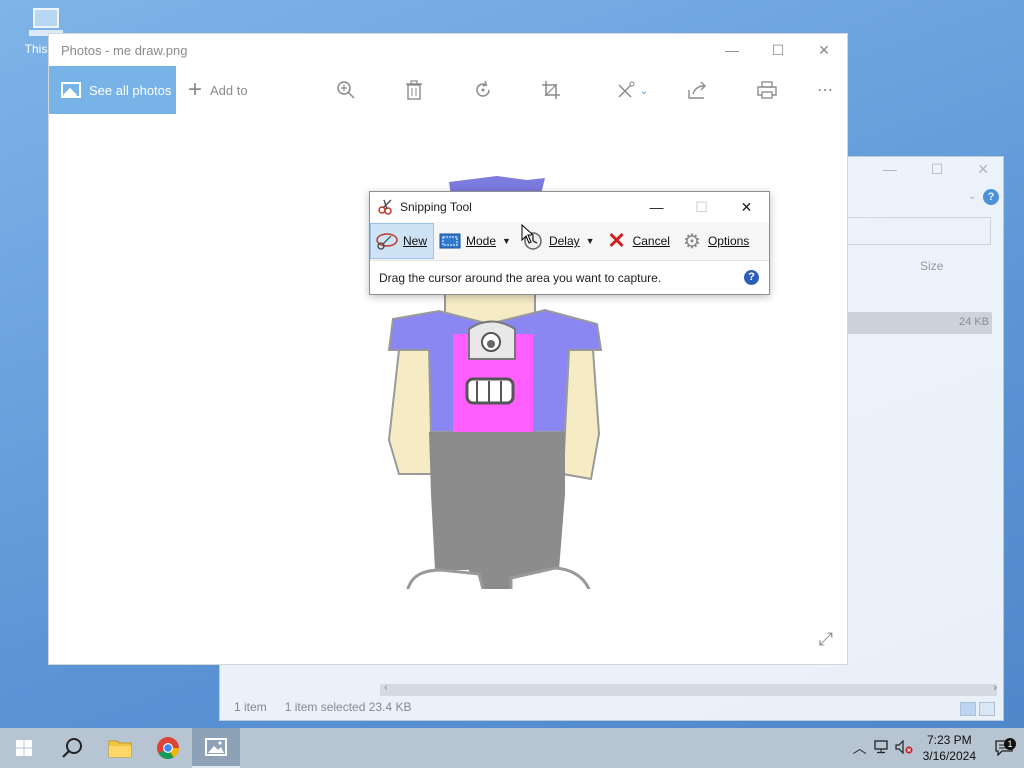 The height and width of the screenshot is (768, 1024). I want to click on column-header-size: Size, so click(931, 266).